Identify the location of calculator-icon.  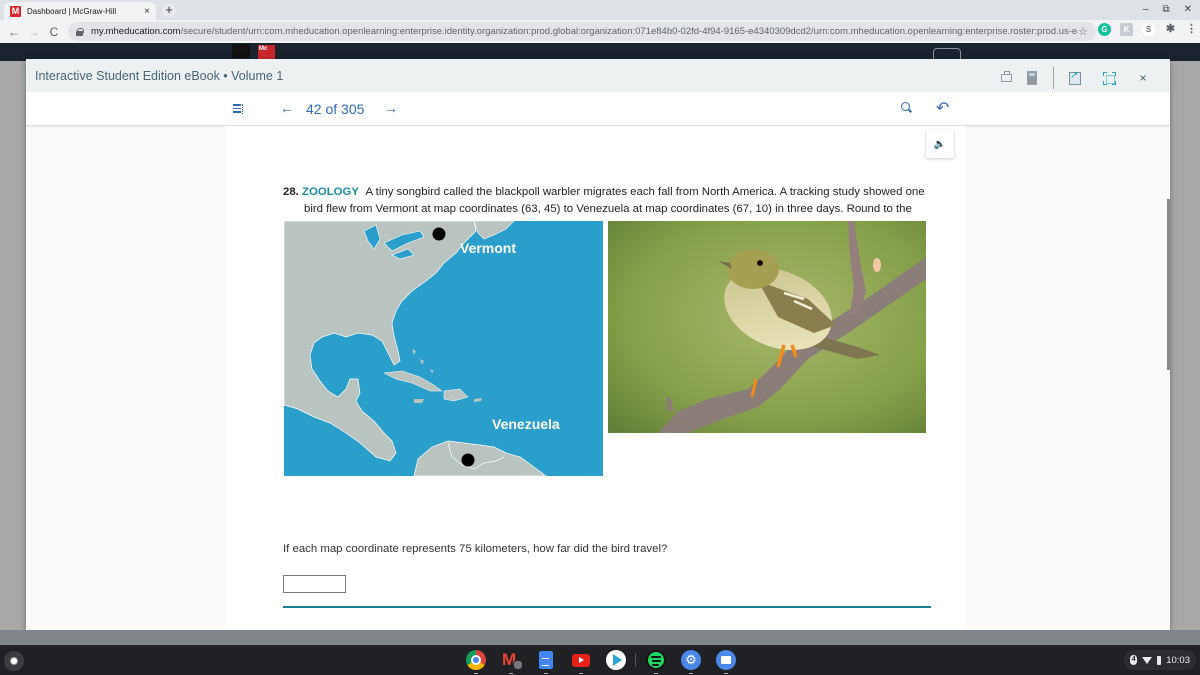
(1032, 78).